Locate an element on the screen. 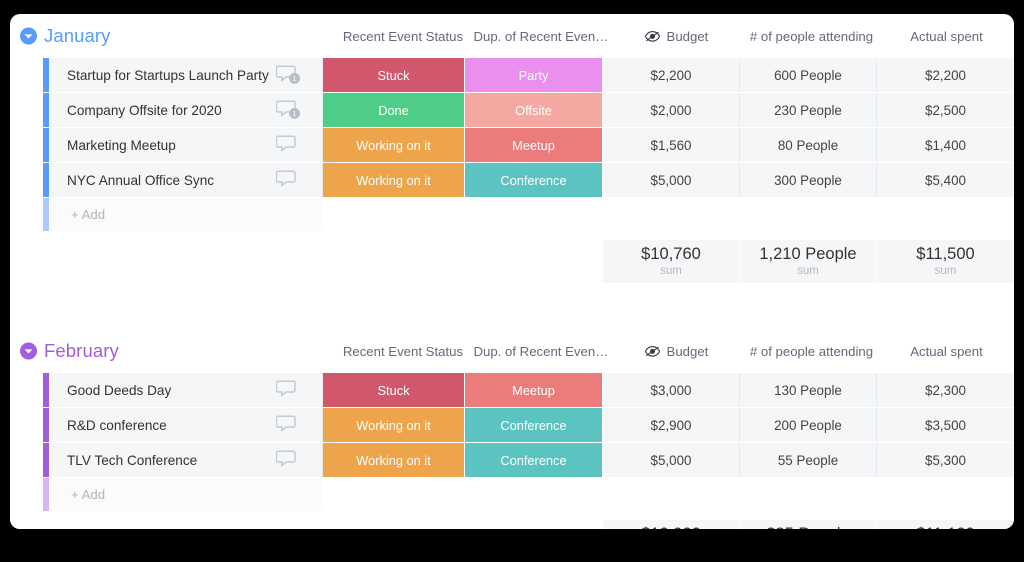 This screenshot has height=562, width=1024. dup-status-label: Conference is located at coordinates (533, 460).